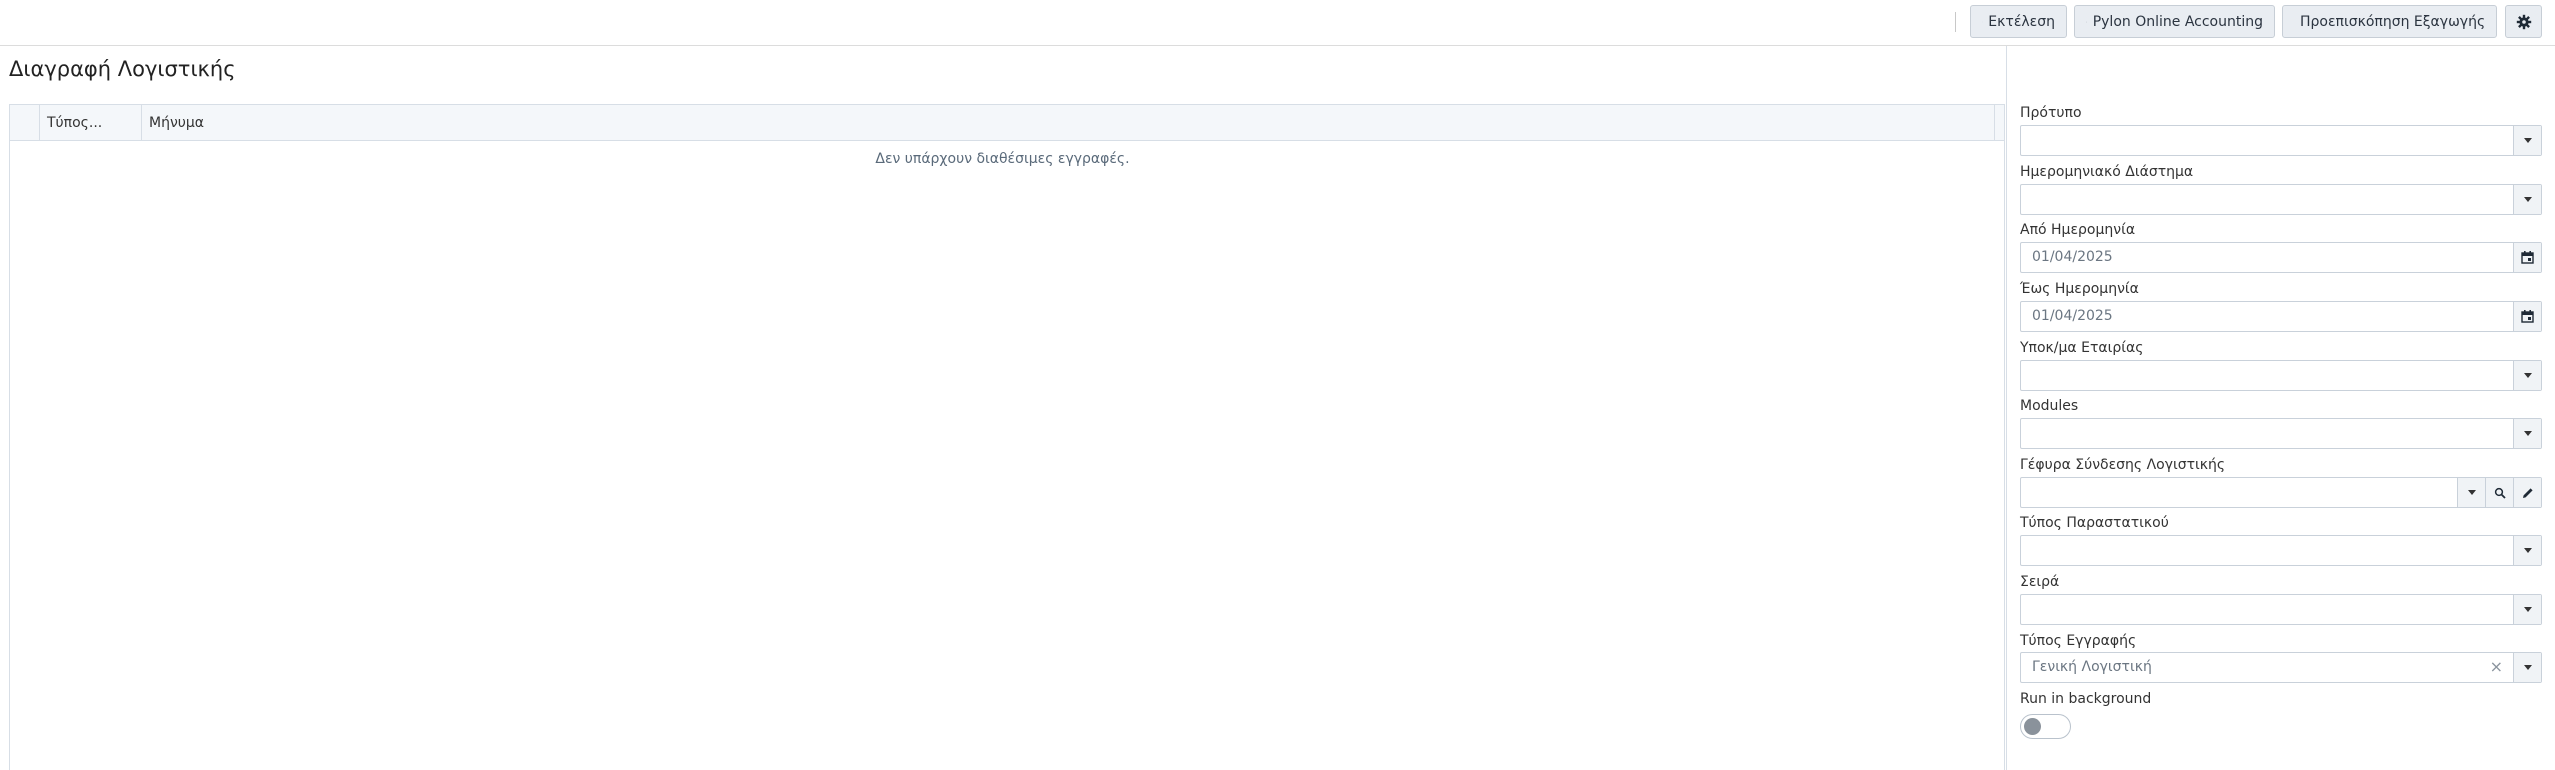 The width and height of the screenshot is (2555, 770). I want to click on bridge-select, so click(2281, 492).